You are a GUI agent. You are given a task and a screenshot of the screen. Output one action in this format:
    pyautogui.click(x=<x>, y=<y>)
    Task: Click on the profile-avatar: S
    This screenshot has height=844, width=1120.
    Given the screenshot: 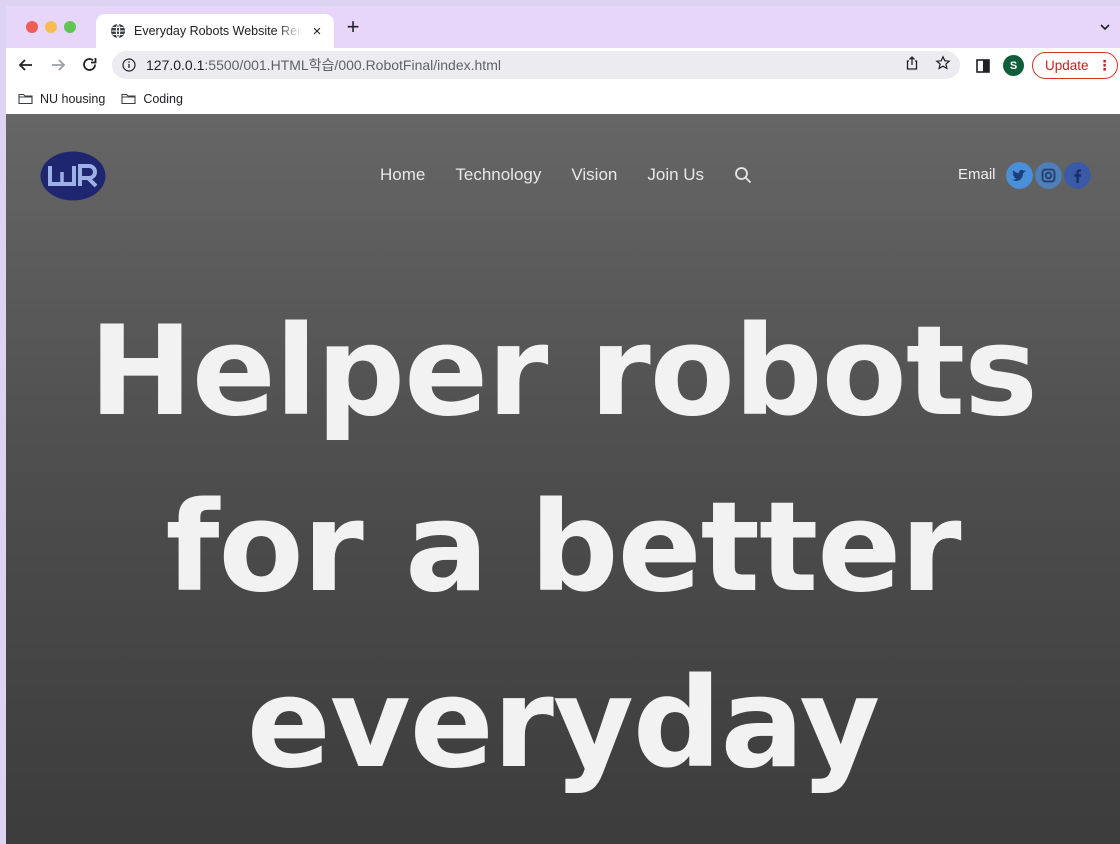 What is the action you would take?
    pyautogui.click(x=1013, y=65)
    